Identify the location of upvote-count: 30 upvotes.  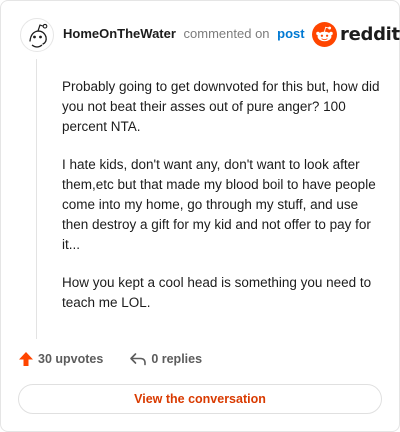
(71, 359).